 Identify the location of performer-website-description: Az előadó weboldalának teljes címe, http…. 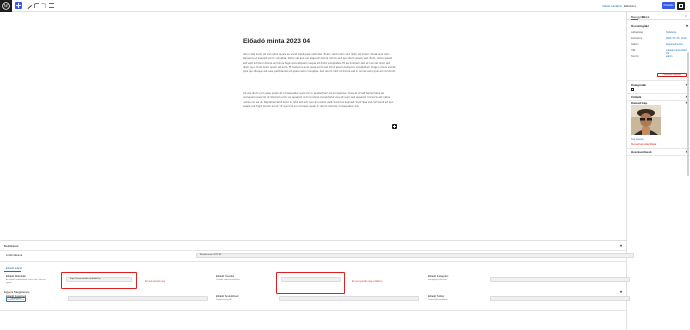
(26, 281).